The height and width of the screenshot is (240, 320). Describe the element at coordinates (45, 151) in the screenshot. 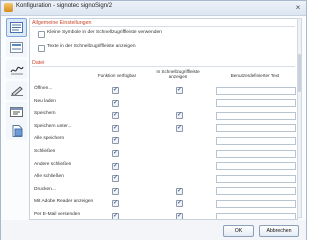

I see `file-row-label: Schließen` at that location.